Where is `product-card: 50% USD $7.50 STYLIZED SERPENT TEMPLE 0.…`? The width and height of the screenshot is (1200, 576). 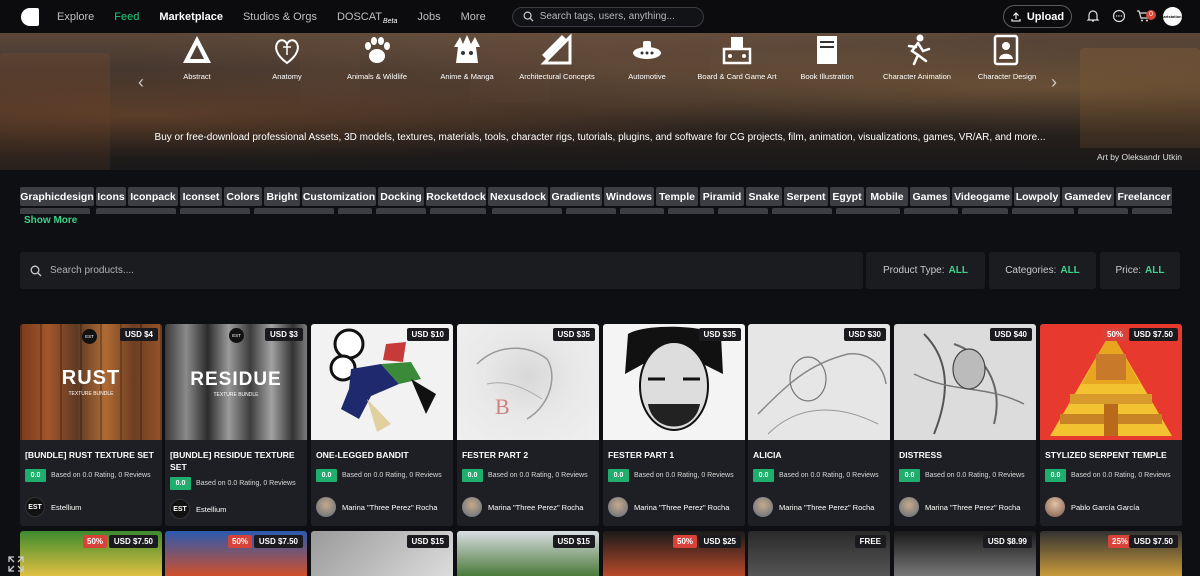
product-card: 50% USD $7.50 STYLIZED SERPENT TEMPLE 0.… is located at coordinates (1111, 425).